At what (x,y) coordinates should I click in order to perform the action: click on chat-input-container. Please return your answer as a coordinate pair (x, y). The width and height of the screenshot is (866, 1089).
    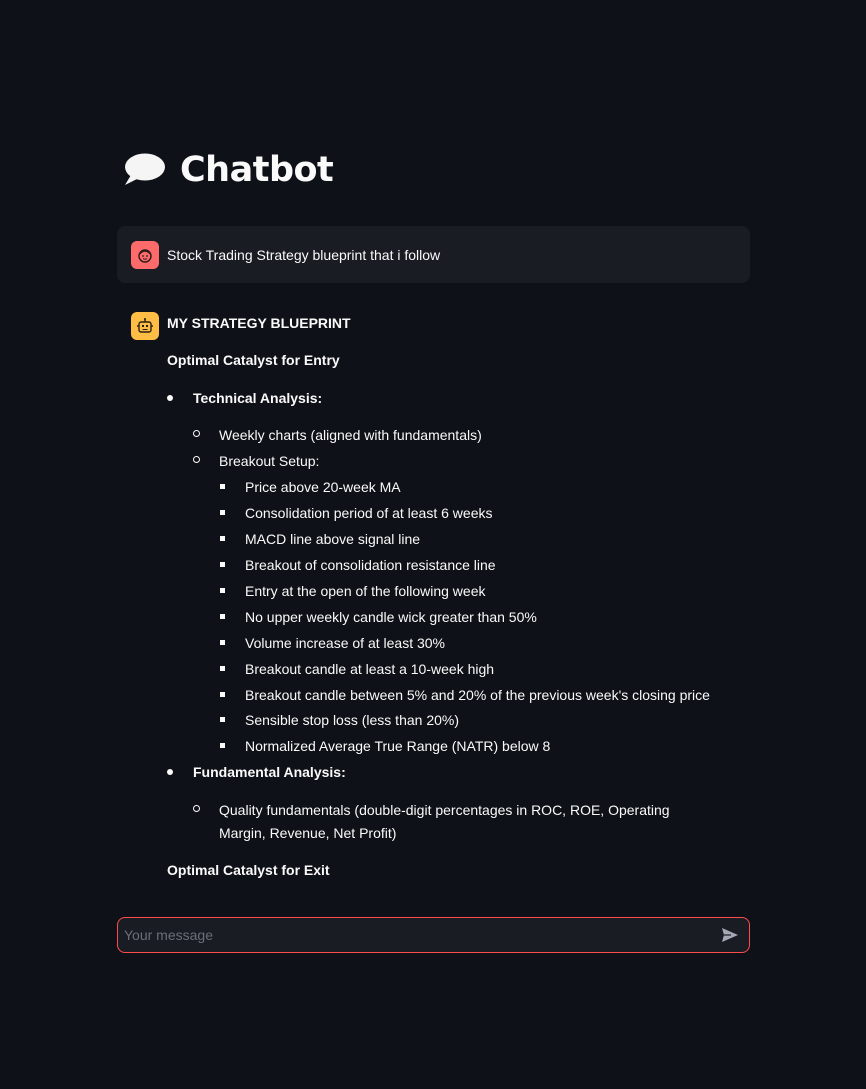
    Looking at the image, I should click on (433, 935).